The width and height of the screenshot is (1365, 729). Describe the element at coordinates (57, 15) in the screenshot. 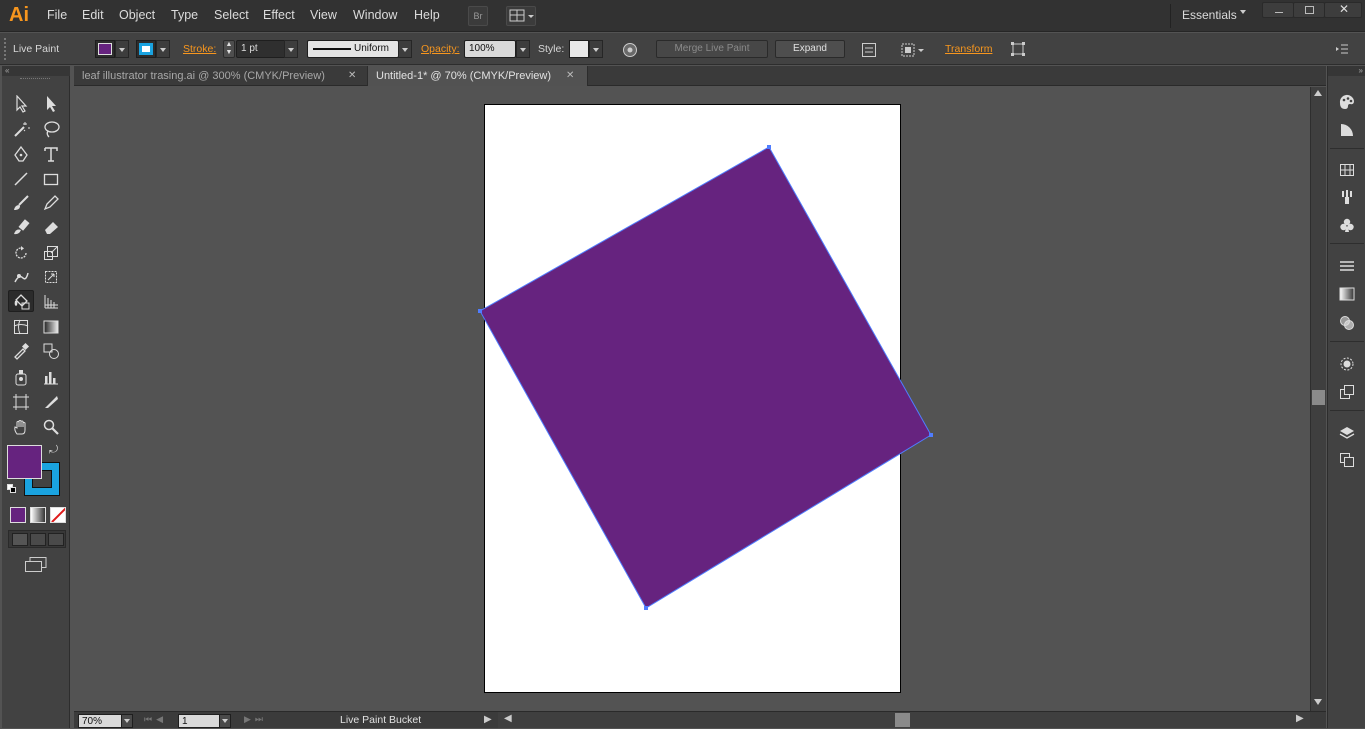

I see `menu-file: File` at that location.